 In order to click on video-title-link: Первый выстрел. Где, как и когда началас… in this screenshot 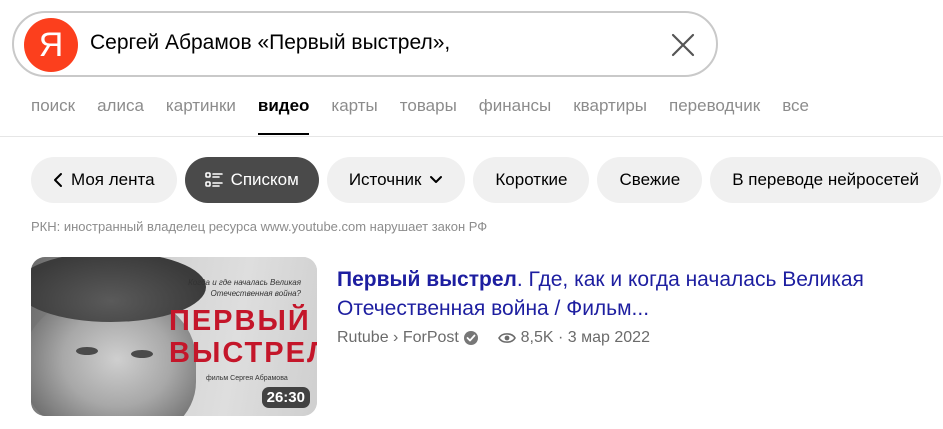, I will do `click(617, 294)`.